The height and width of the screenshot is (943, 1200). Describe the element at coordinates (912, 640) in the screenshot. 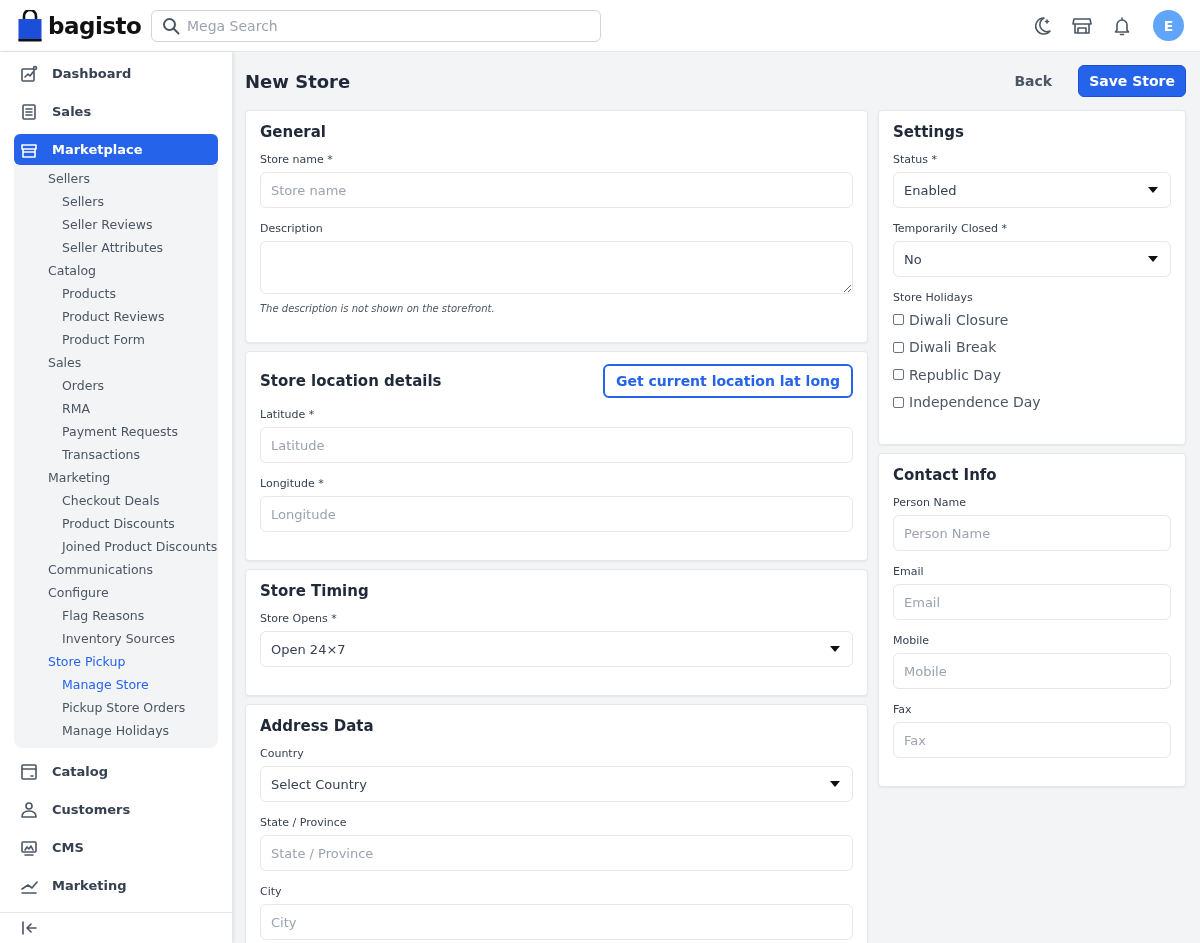

I see `field-label: Mobile` at that location.